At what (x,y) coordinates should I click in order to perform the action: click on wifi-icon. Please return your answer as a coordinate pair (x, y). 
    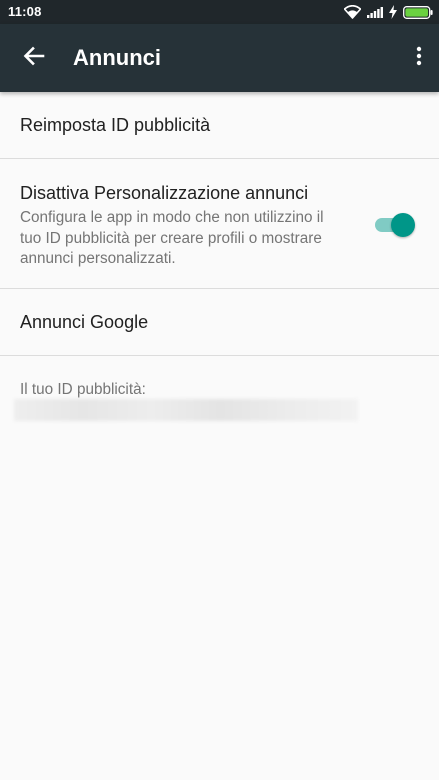
    Looking at the image, I should click on (352, 12).